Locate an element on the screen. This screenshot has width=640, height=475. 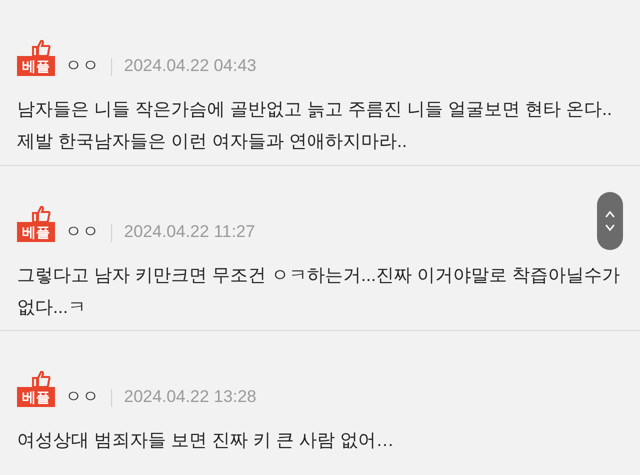
chevron-down-icon is located at coordinates (610, 227).